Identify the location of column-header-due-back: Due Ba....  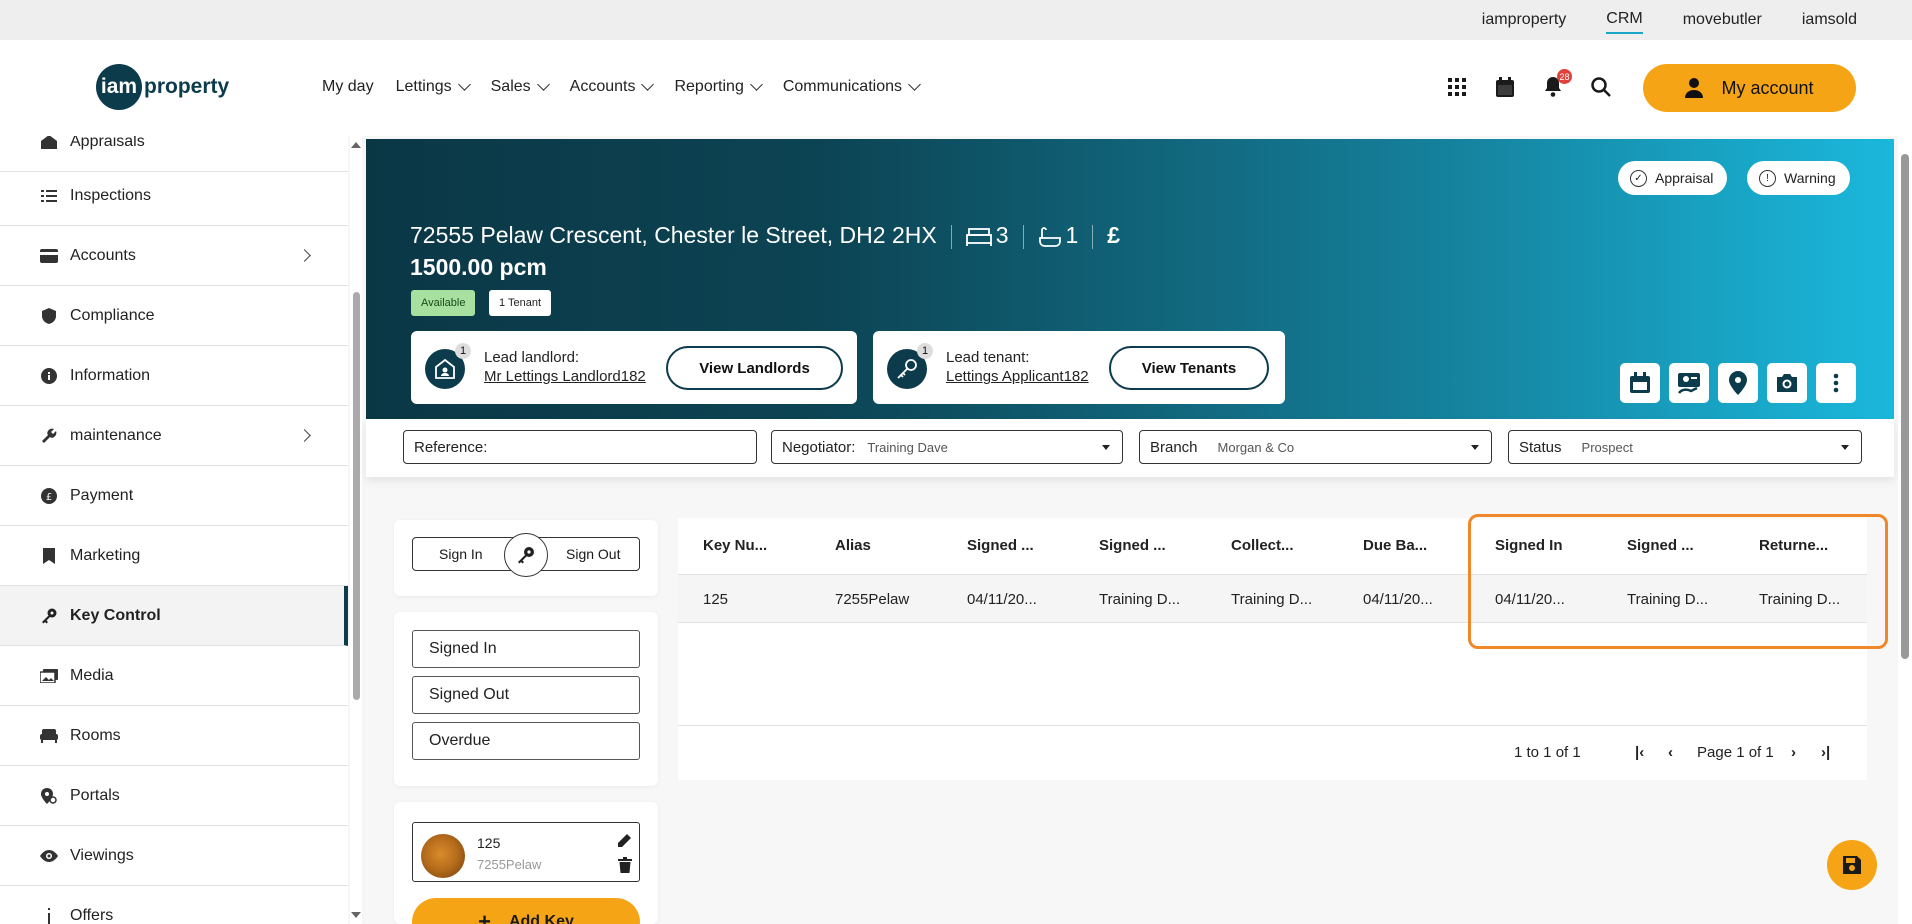
(1395, 545).